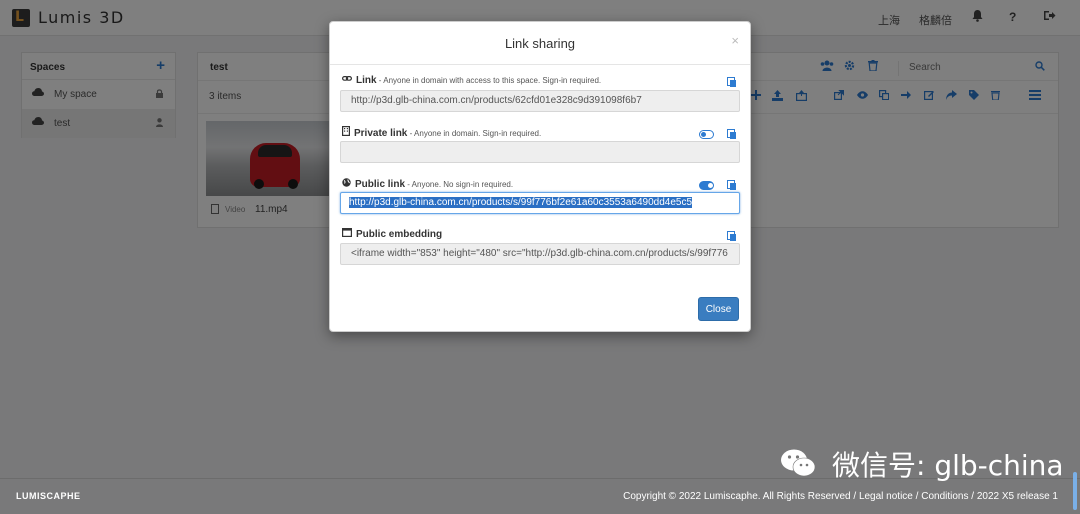 This screenshot has width=1080, height=514. I want to click on public-link-title: Public link, so click(380, 184).